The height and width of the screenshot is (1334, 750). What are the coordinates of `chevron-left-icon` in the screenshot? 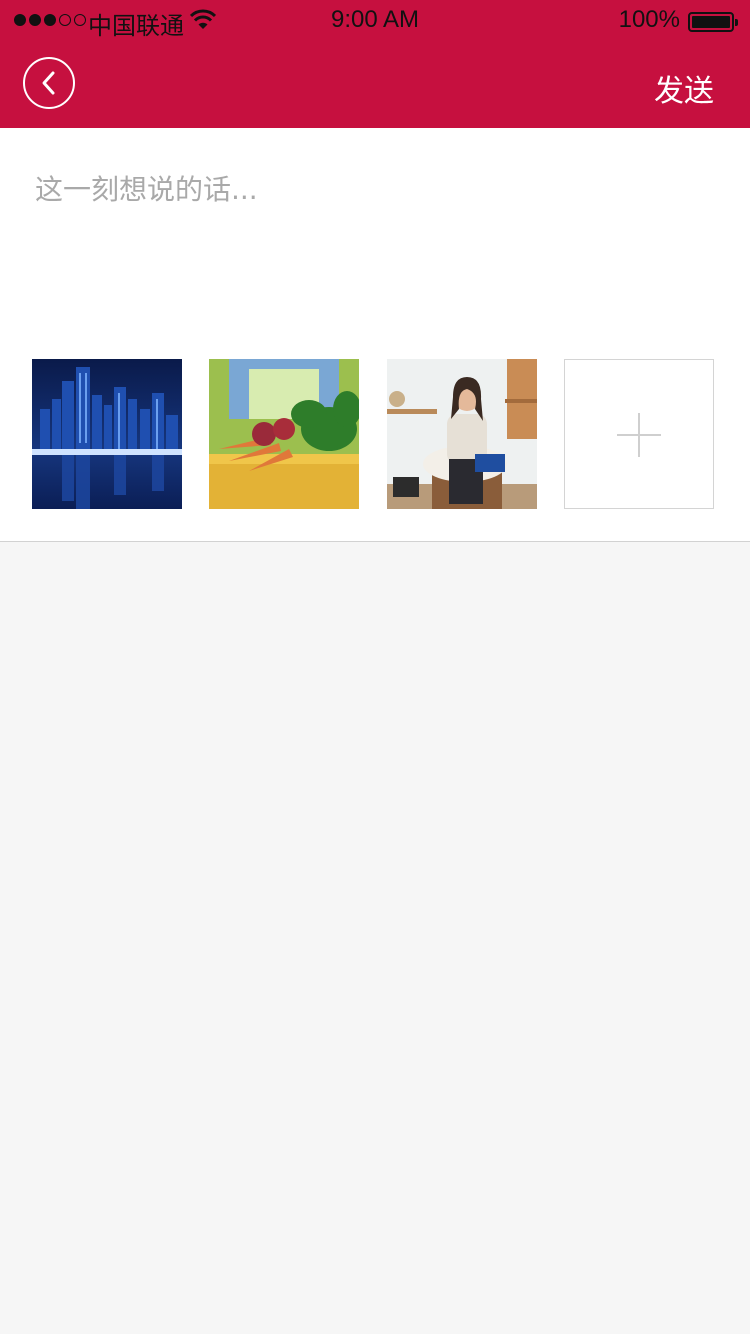 It's located at (48, 83).